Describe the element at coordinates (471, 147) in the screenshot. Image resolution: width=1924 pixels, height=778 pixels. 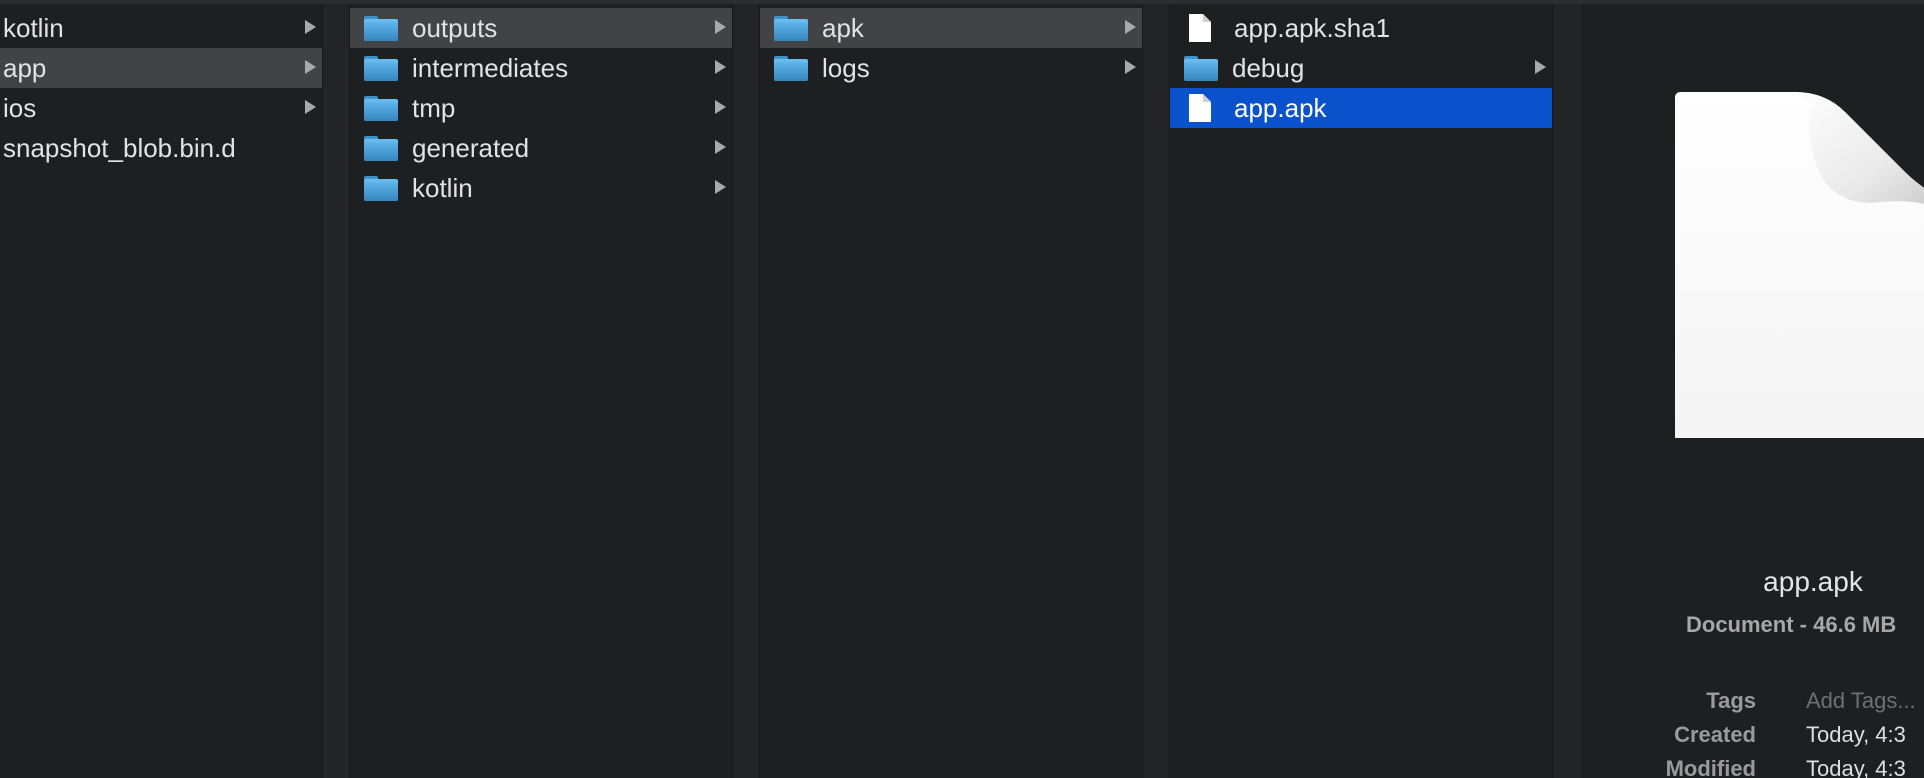
I see `list-item-label: generated` at that location.